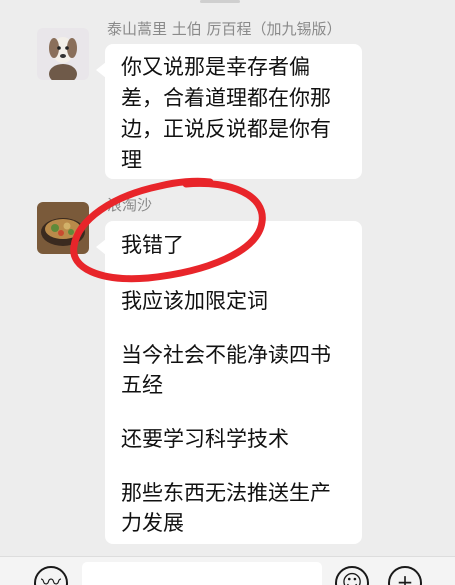  Describe the element at coordinates (142, 385) in the screenshot. I see `message-line: 五经` at that location.